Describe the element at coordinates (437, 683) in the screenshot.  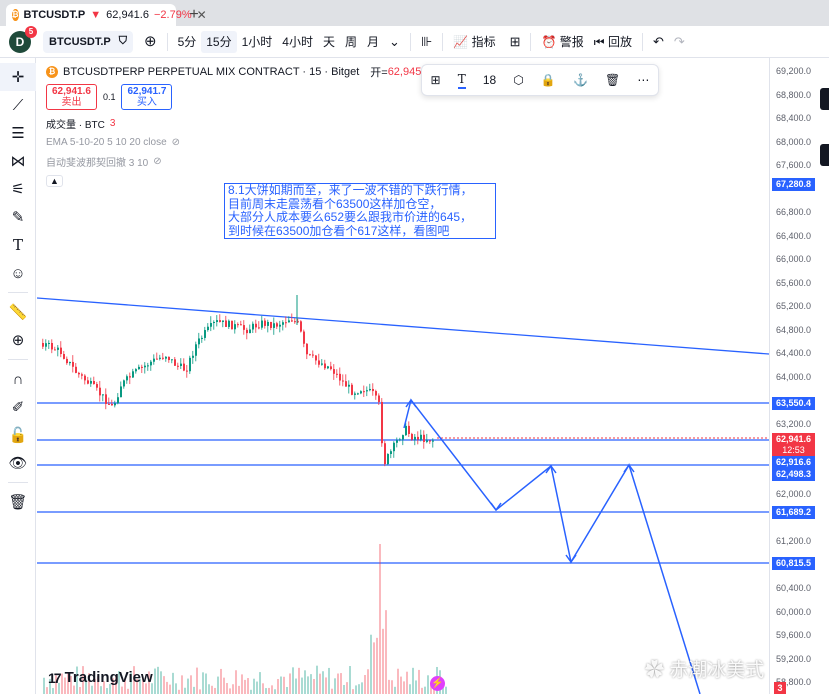
I see `lightning-icon: ⚡` at that location.